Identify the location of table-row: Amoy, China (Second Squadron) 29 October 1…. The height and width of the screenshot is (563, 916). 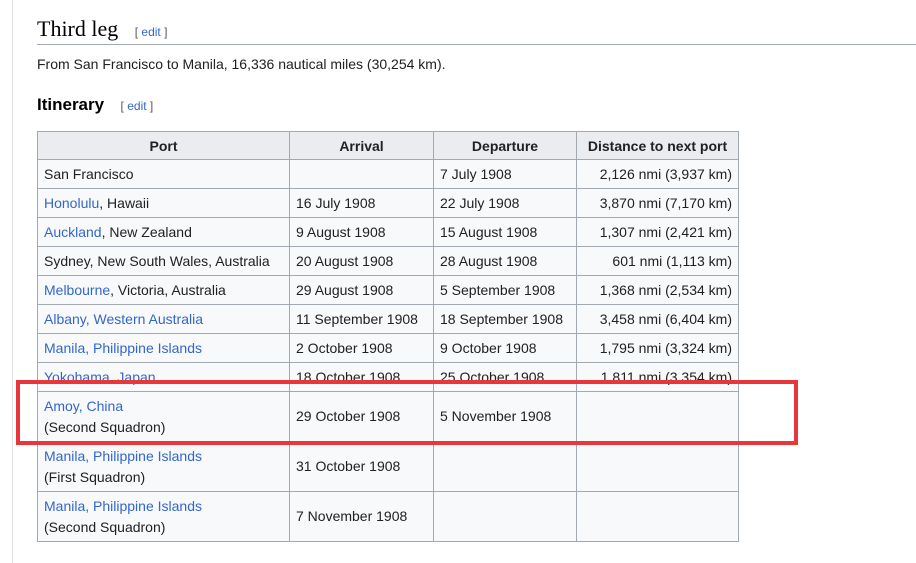
(388, 416).